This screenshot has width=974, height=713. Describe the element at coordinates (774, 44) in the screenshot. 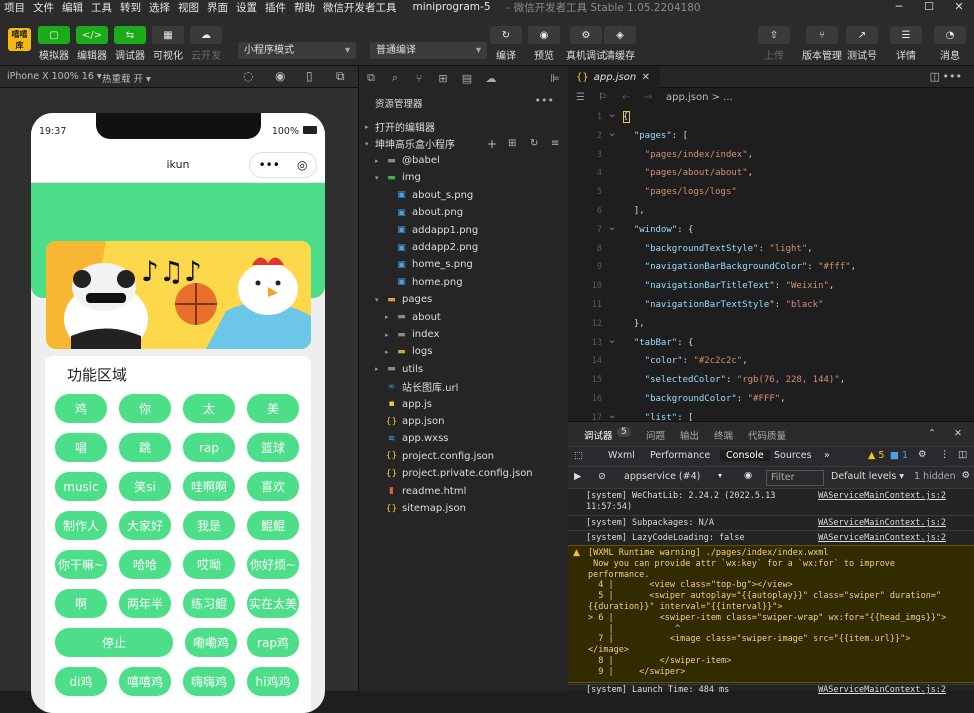

I see `toolbar-right-button: ⇧ 上传` at that location.